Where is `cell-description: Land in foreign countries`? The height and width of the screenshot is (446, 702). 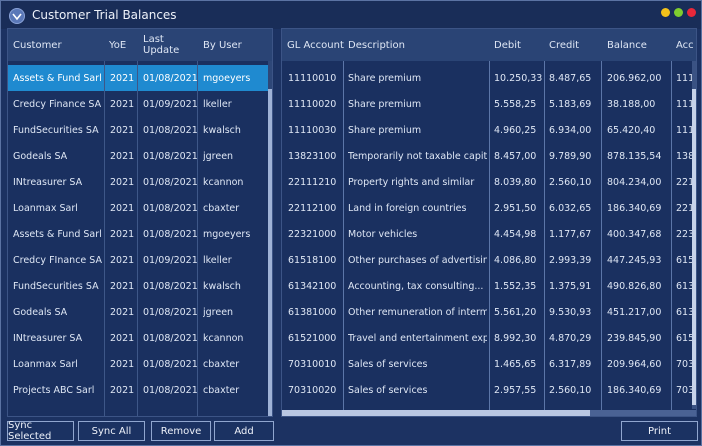 cell-description: Land in foreign countries is located at coordinates (407, 208).